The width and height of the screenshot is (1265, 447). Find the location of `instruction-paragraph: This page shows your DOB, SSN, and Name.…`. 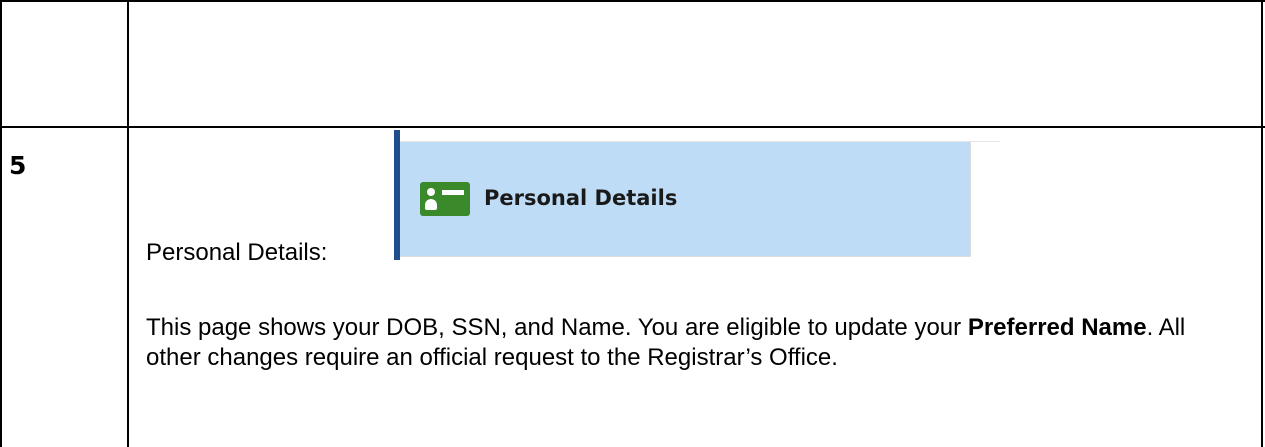

instruction-paragraph: This page shows your DOB, SSN, and Name.… is located at coordinates (686, 343).